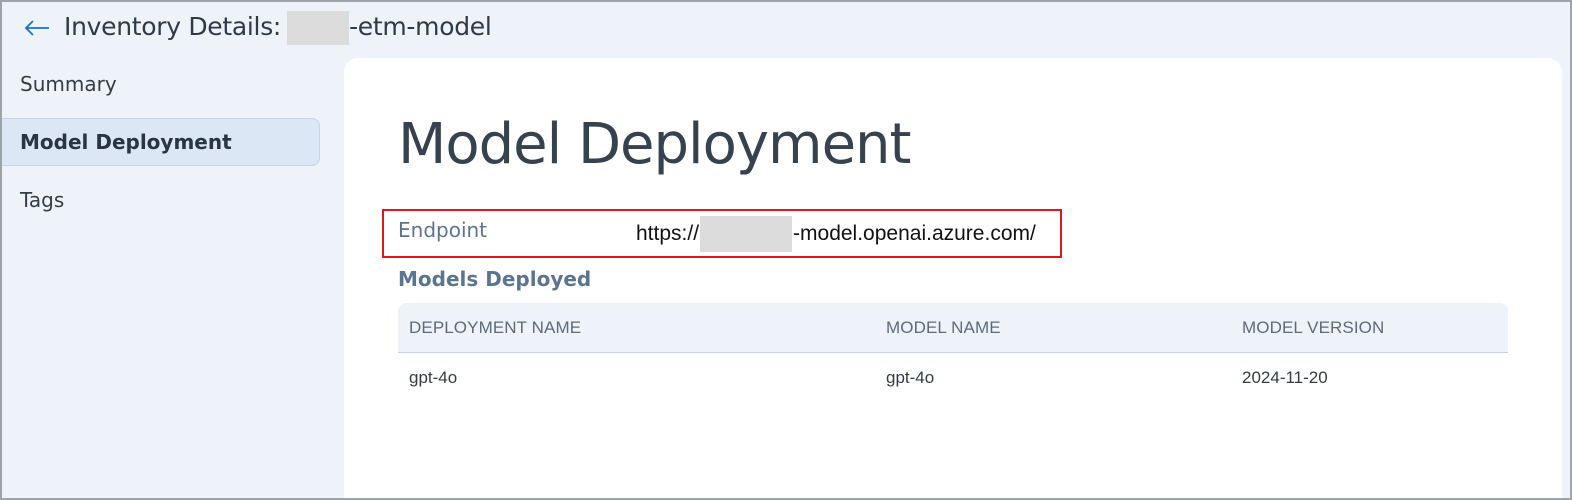 The width and height of the screenshot is (1572, 500). Describe the element at coordinates (126, 142) in the screenshot. I see `sidebar-item-label: Model Deployment` at that location.